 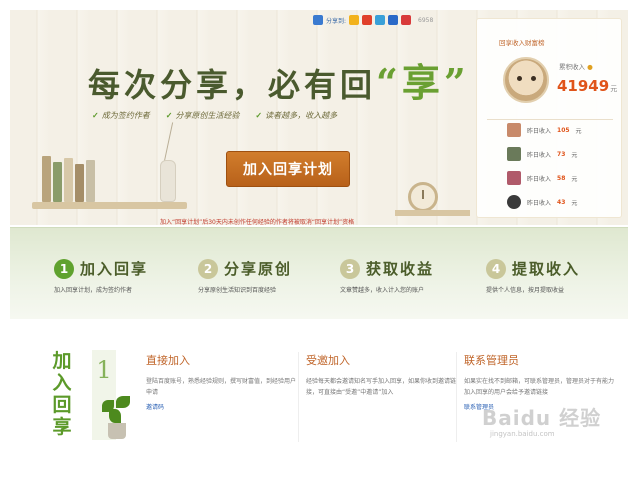 What do you see at coordinates (587, 86) in the screenshot?
I see `cumulative-value: 41949元` at bounding box center [587, 86].